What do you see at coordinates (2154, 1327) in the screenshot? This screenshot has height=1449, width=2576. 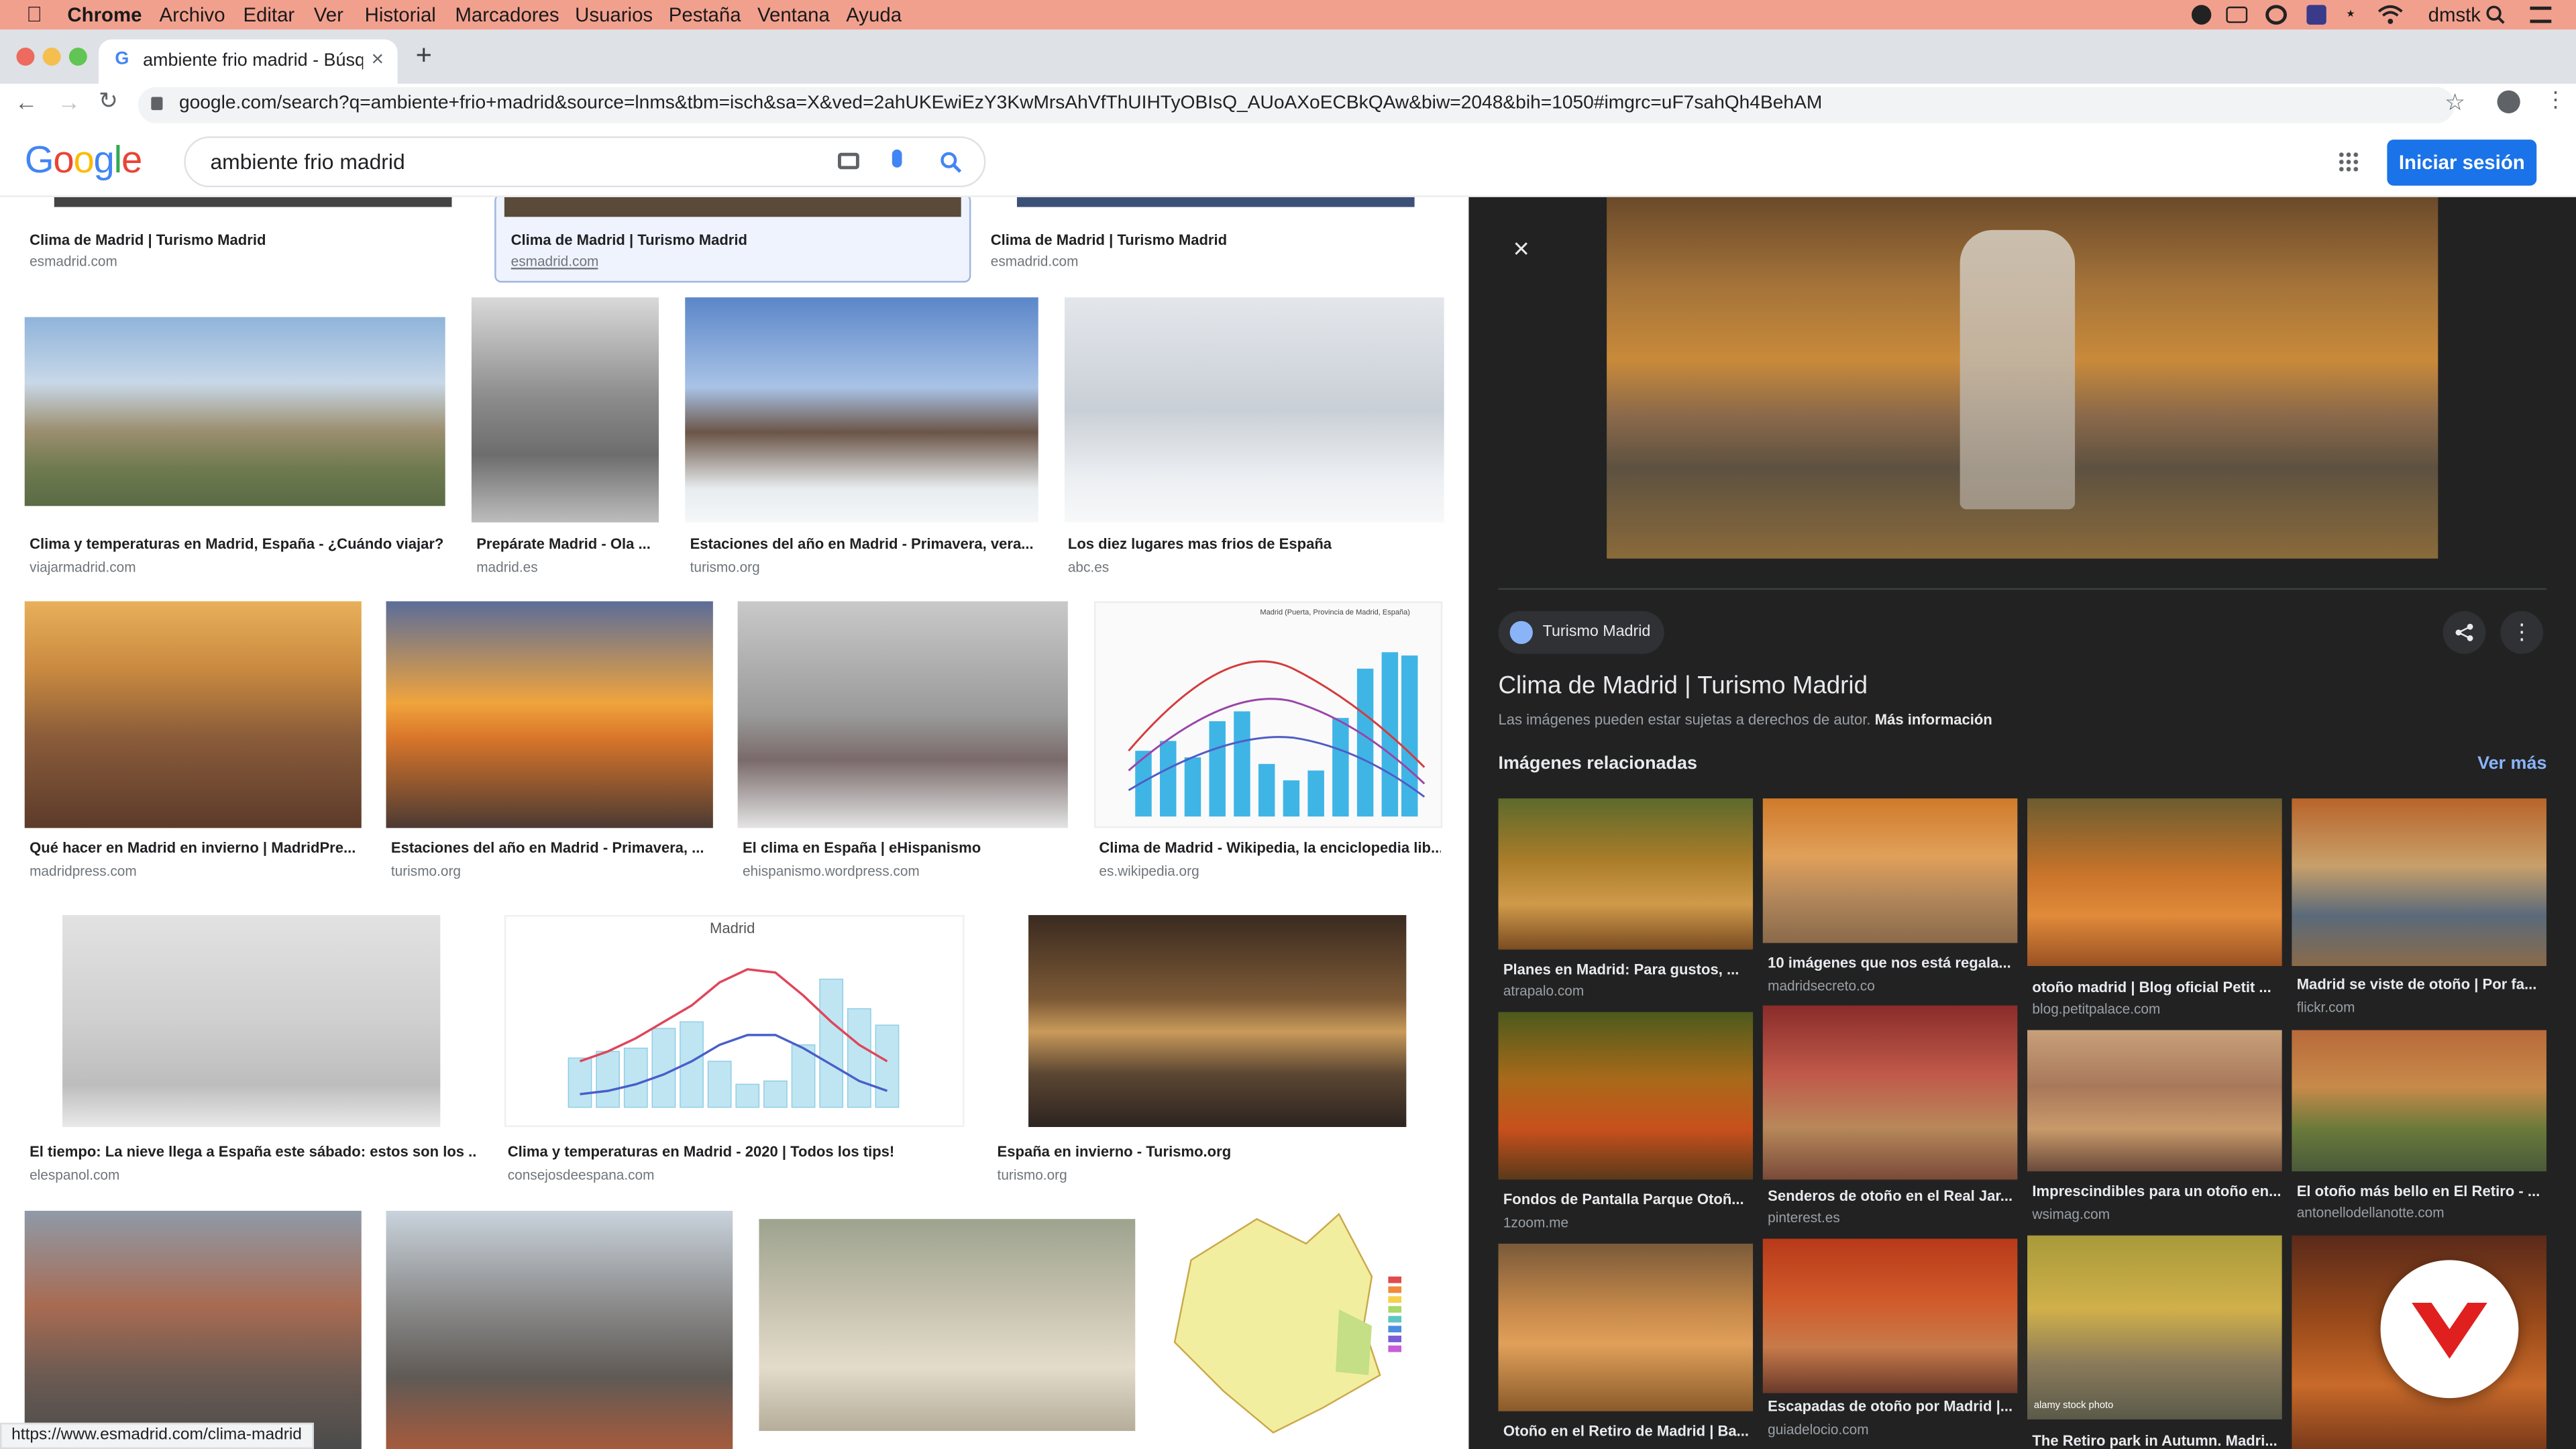 I see `related-image: alamy stock photo` at bounding box center [2154, 1327].